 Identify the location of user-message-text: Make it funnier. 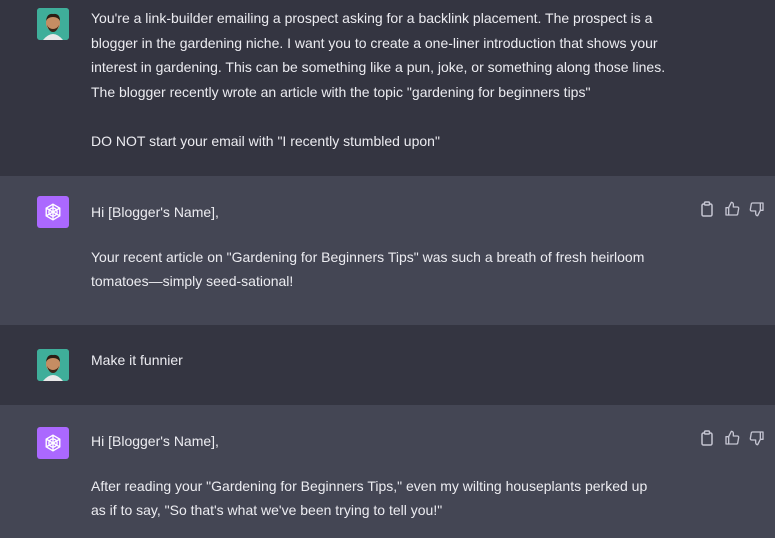
(396, 360).